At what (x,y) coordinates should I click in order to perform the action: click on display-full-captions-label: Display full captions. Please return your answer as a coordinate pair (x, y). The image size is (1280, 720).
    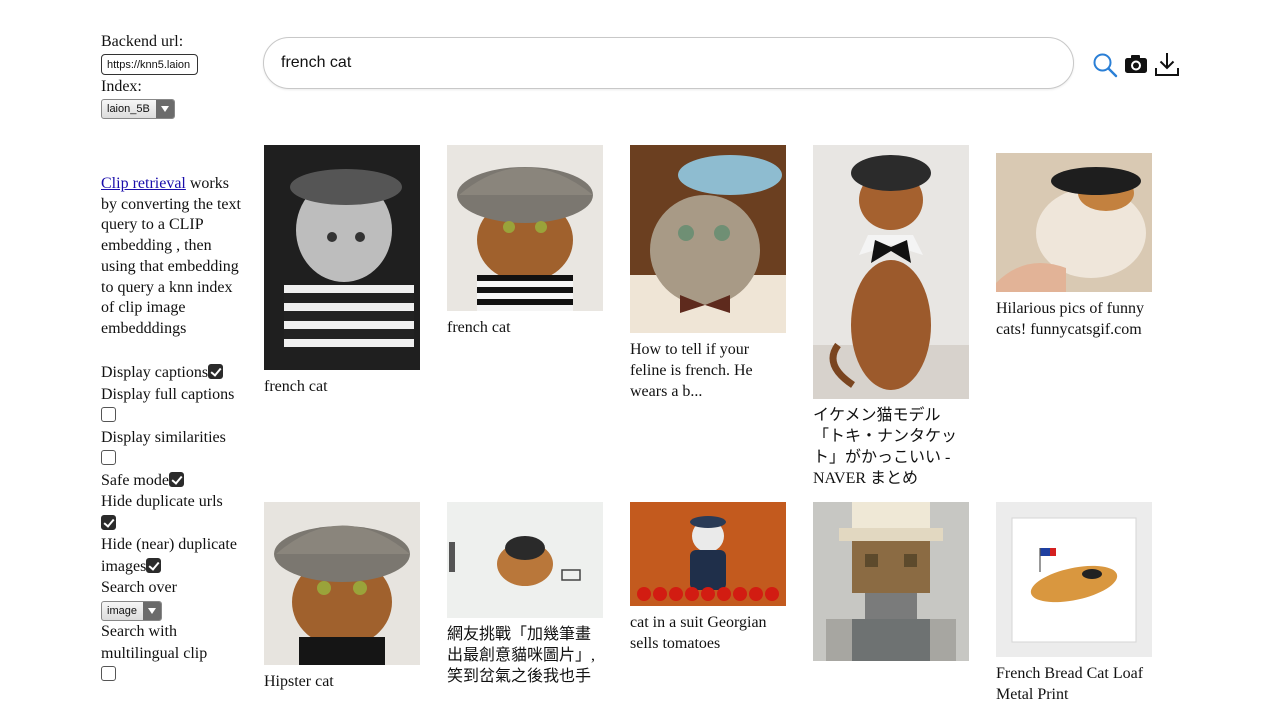
    Looking at the image, I should click on (168, 394).